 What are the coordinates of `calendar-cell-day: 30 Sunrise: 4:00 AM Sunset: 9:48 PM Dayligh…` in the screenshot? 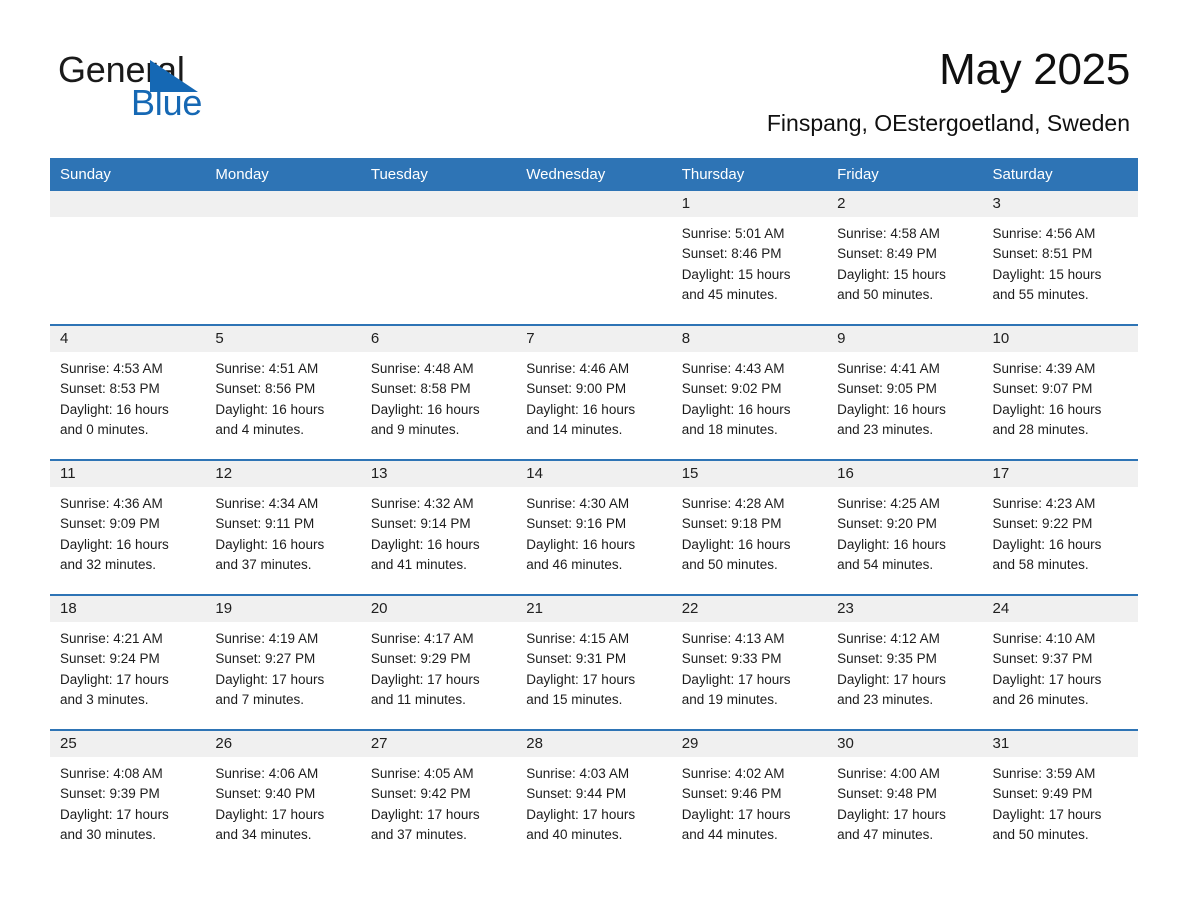 It's located at (905, 796).